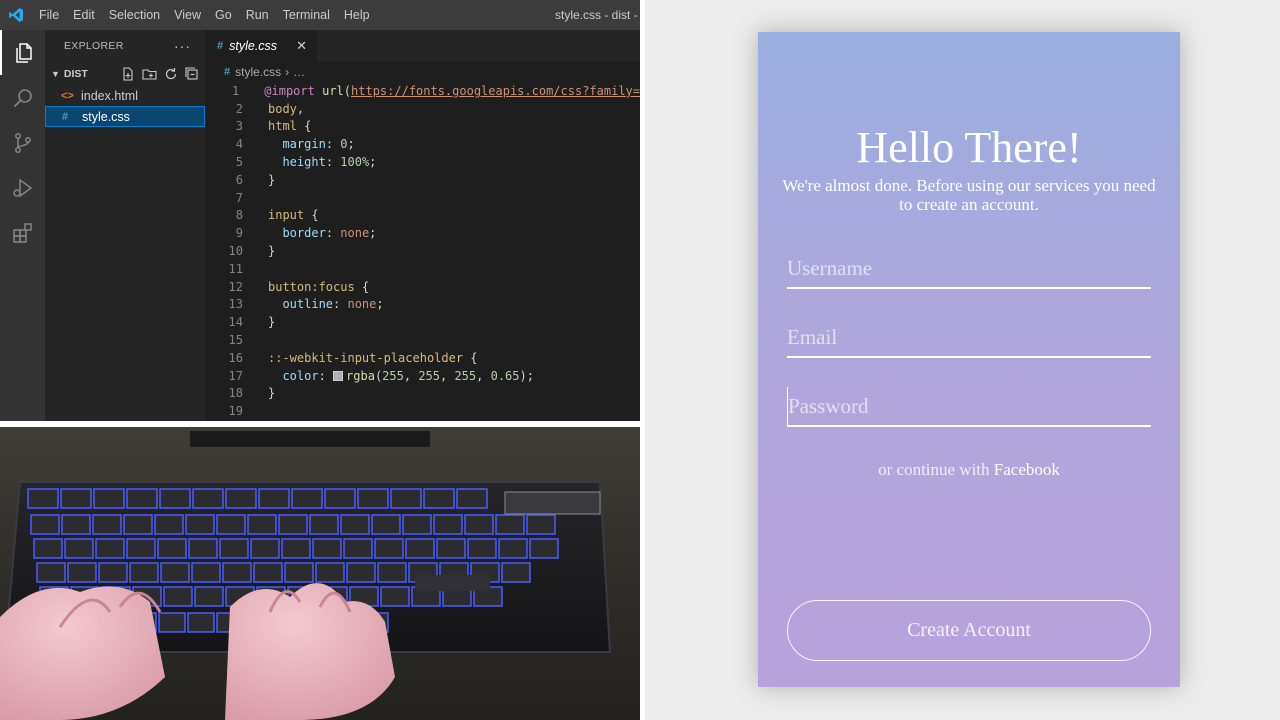 This screenshot has width=1280, height=720. Describe the element at coordinates (1027, 469) in the screenshot. I see `facebook-link: Facebook` at that location.